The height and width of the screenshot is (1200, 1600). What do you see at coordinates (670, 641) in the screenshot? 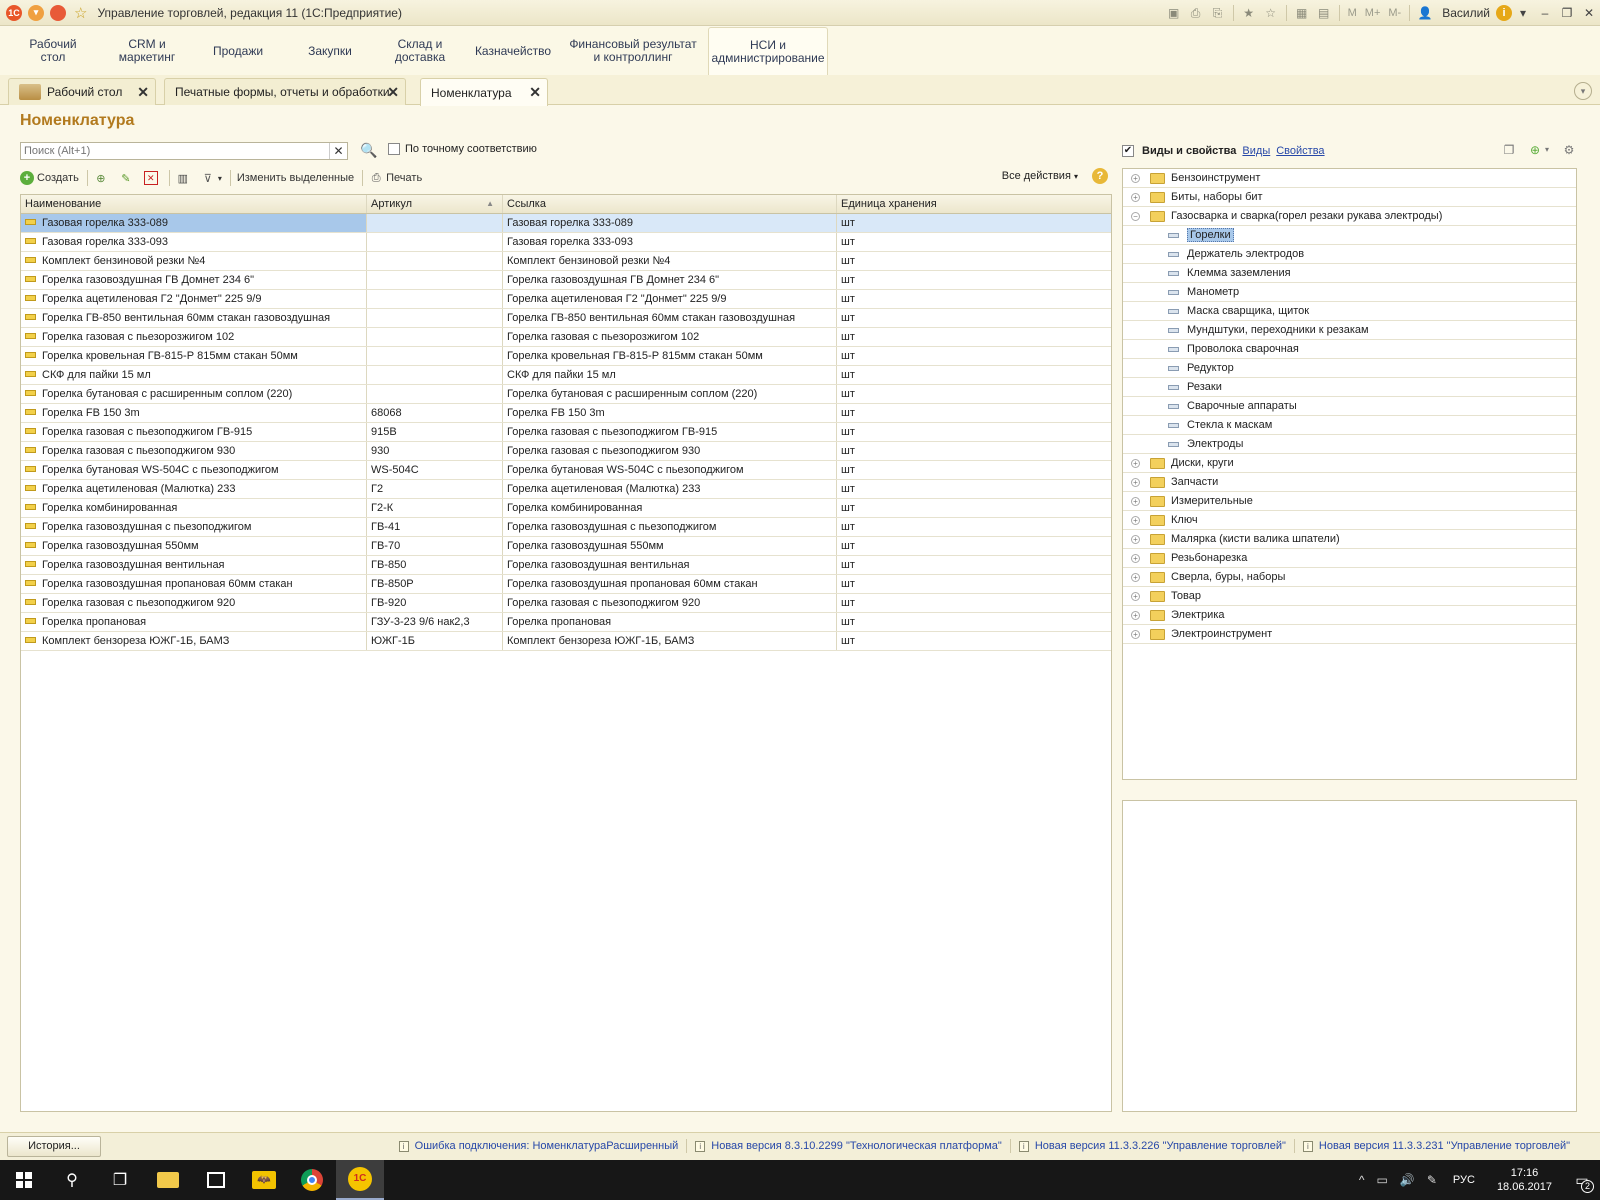
I see `cell-ref: Комплект бензореза ЮЖГ-1Б, БАМЗ` at bounding box center [670, 641].